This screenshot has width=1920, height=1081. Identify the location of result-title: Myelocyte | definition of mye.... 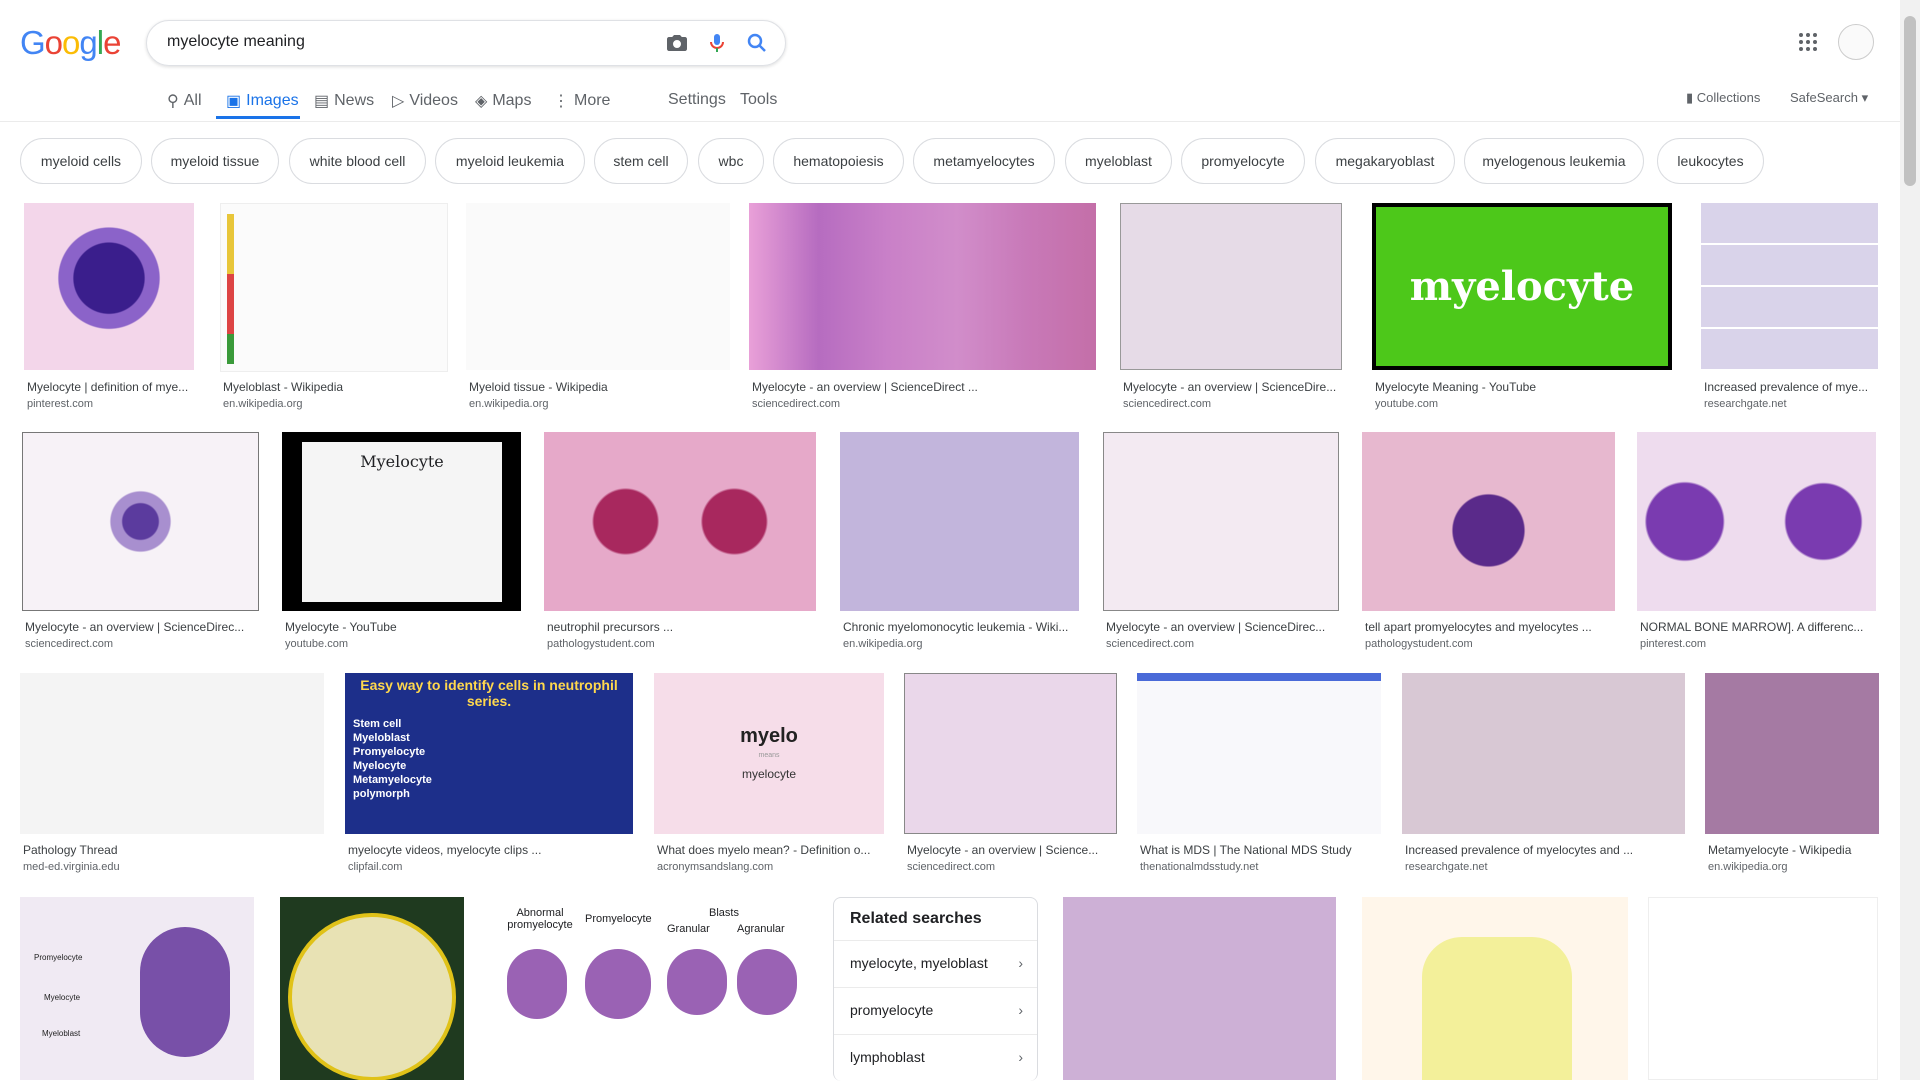
(112, 387).